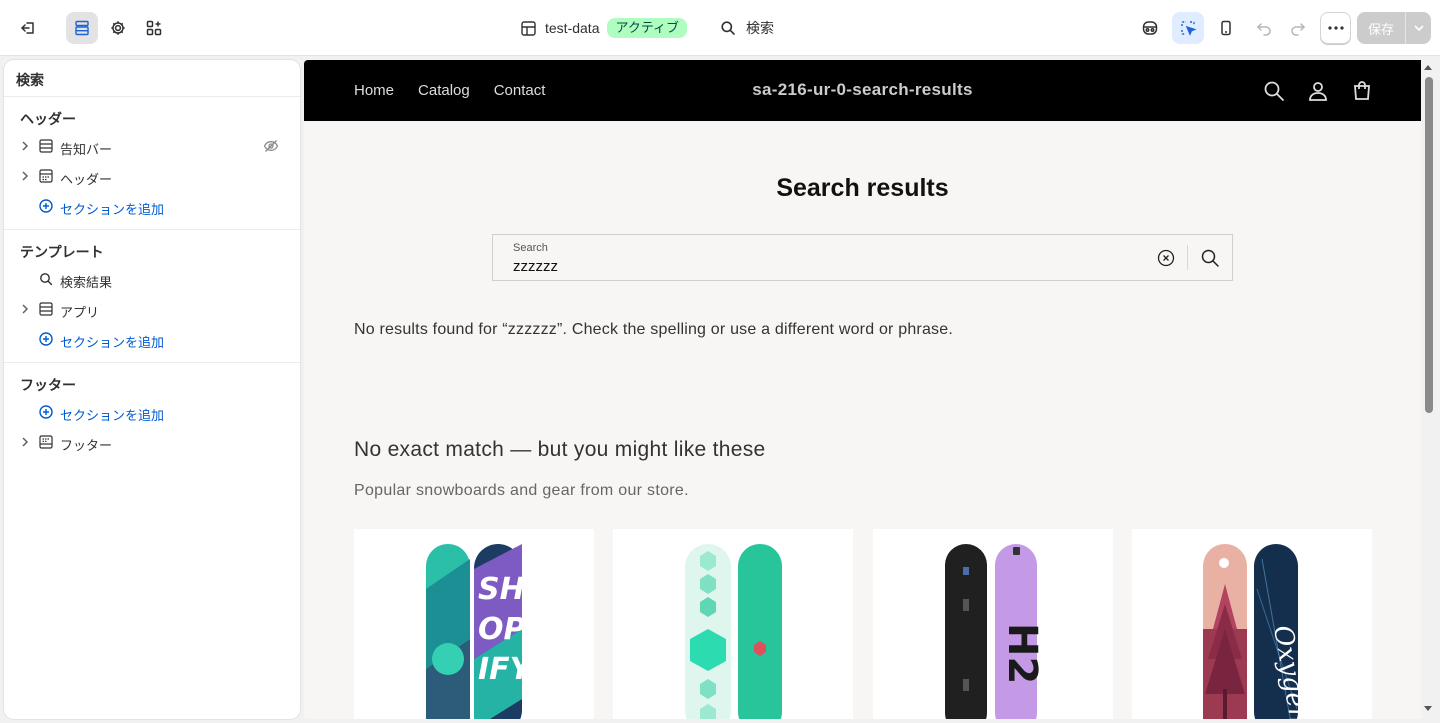 The image size is (1440, 723). I want to click on sections-icon, so click(82, 28).